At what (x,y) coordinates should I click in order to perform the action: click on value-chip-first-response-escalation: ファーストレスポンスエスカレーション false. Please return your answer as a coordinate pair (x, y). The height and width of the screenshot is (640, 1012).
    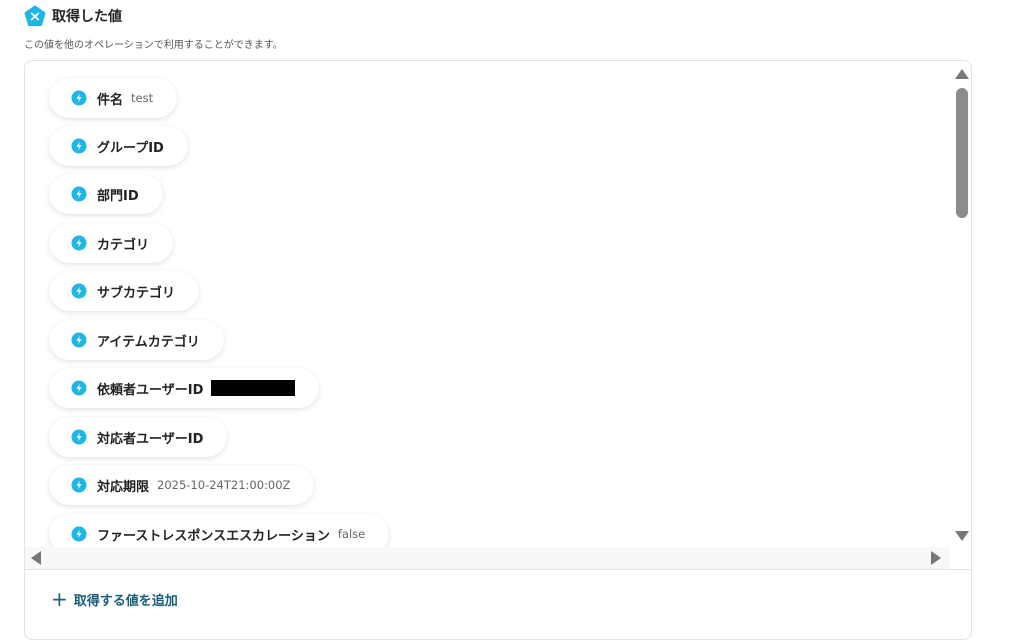
    Looking at the image, I should click on (219, 530).